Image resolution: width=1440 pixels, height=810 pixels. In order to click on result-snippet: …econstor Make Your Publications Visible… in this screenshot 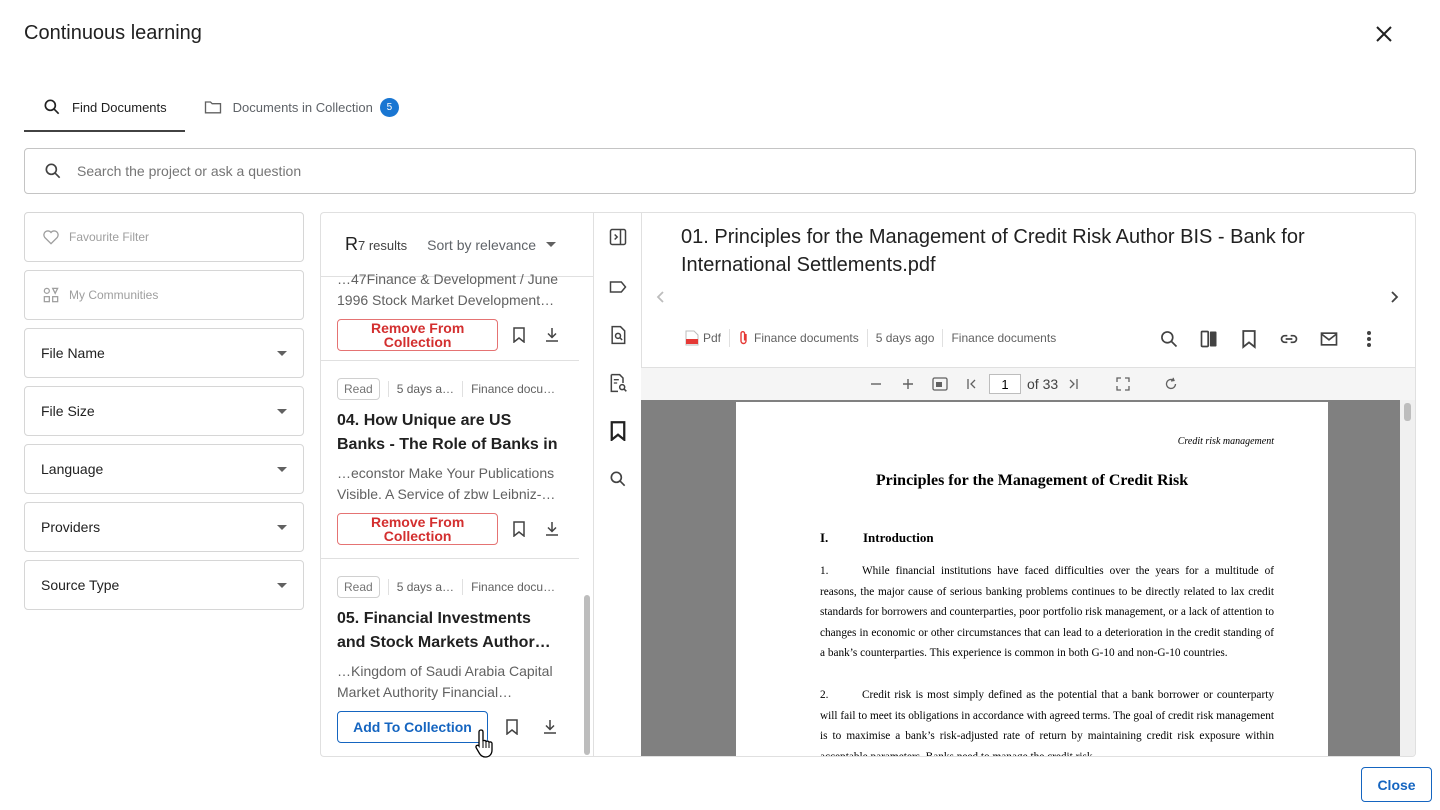, I will do `click(446, 483)`.